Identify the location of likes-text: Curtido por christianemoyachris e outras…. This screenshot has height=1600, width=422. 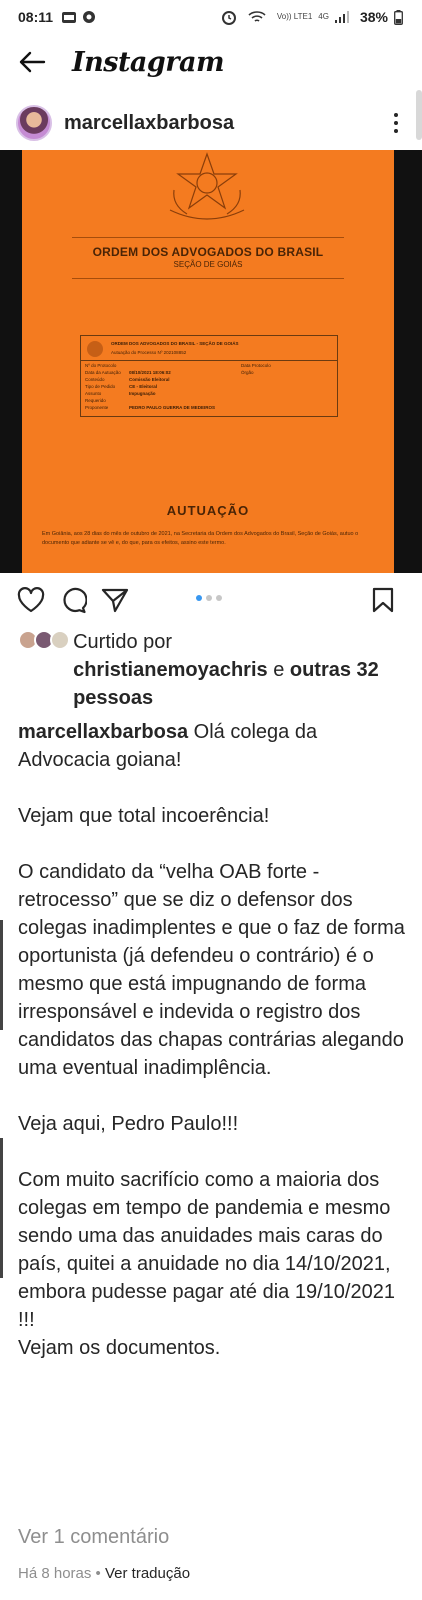
(241, 670).